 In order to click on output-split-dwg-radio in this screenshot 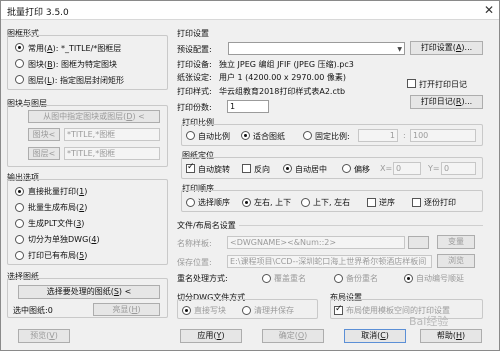, I will do `click(19, 239)`.